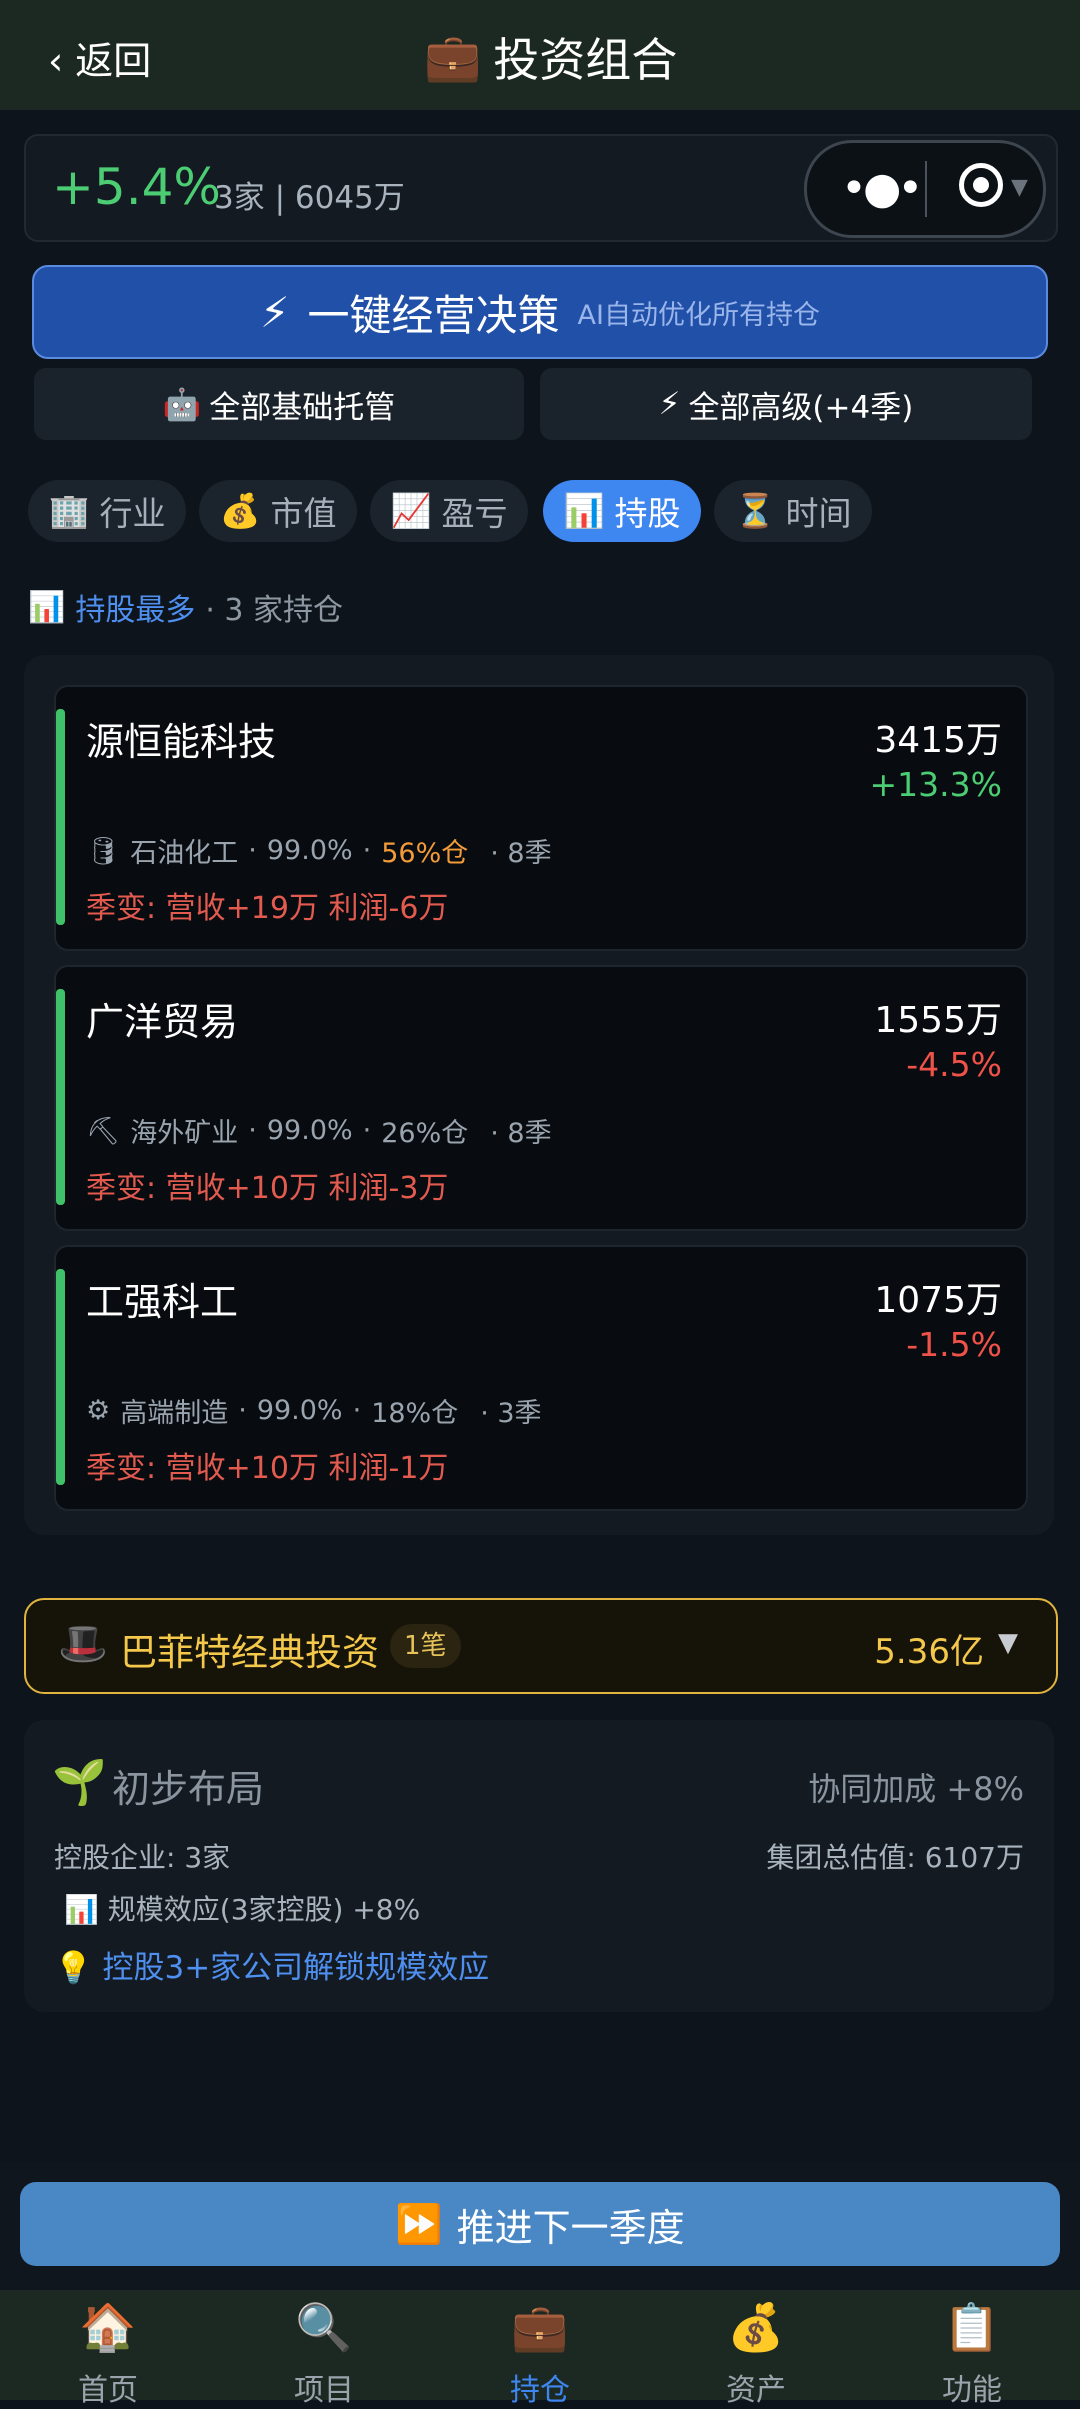 The image size is (1080, 2409). What do you see at coordinates (570, 2227) in the screenshot?
I see `advance-label: 推进下一季度` at bounding box center [570, 2227].